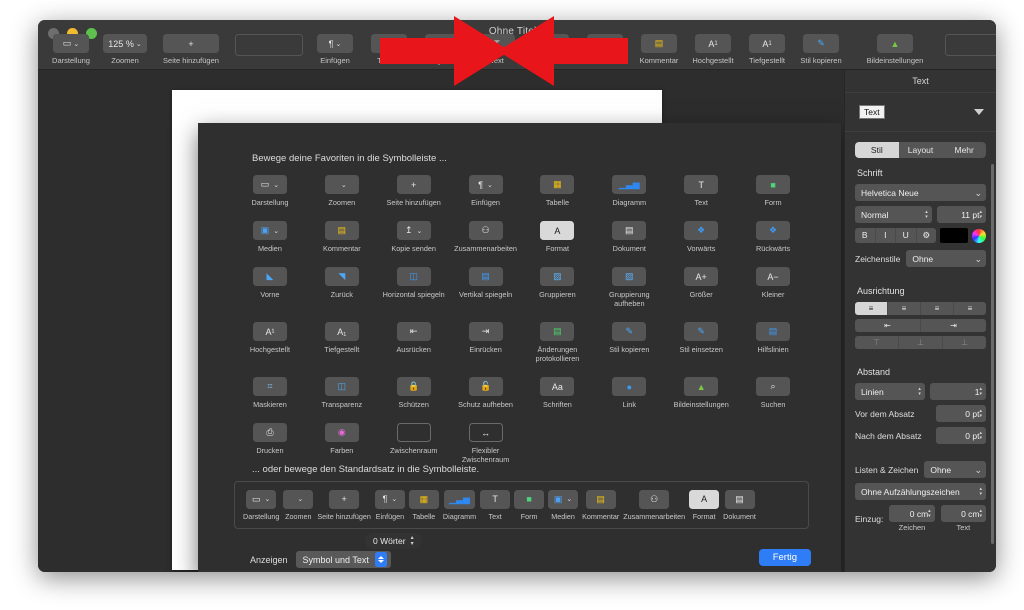 The image size is (1024, 610). What do you see at coordinates (529, 499) in the screenshot?
I see `shape-icon: ■` at bounding box center [529, 499].